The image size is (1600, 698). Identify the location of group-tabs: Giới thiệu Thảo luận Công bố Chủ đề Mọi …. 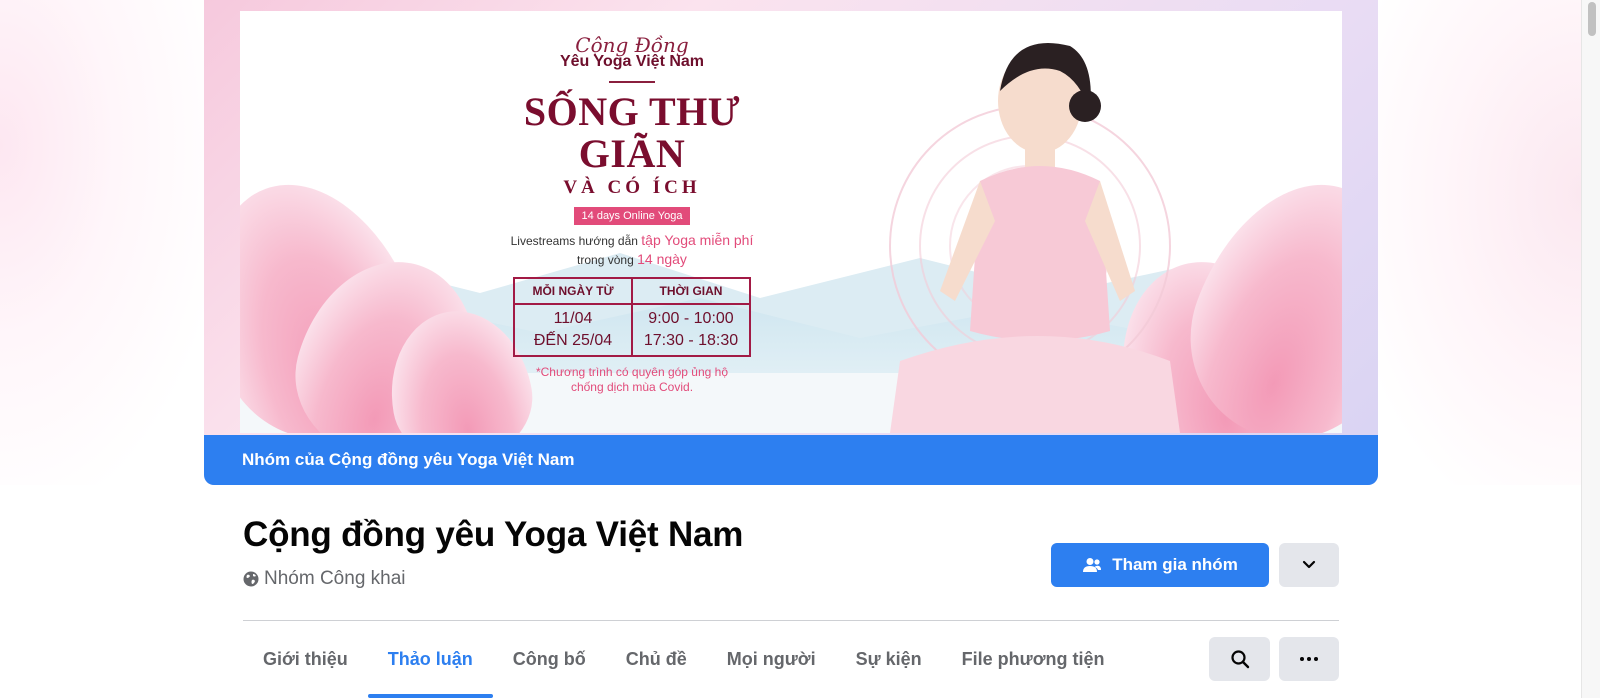
(684, 660).